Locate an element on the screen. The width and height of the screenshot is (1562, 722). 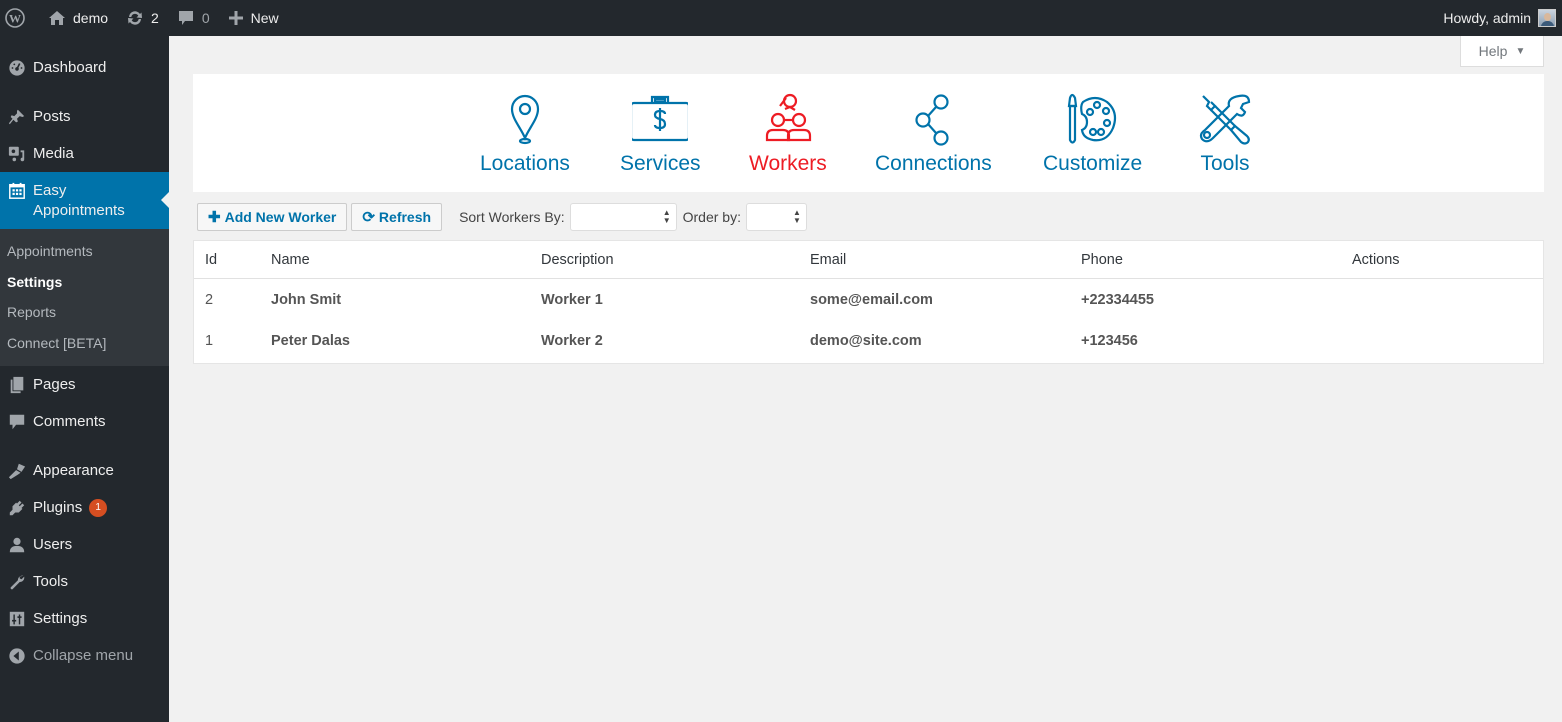
comments-link: 0 is located at coordinates (193, 18).